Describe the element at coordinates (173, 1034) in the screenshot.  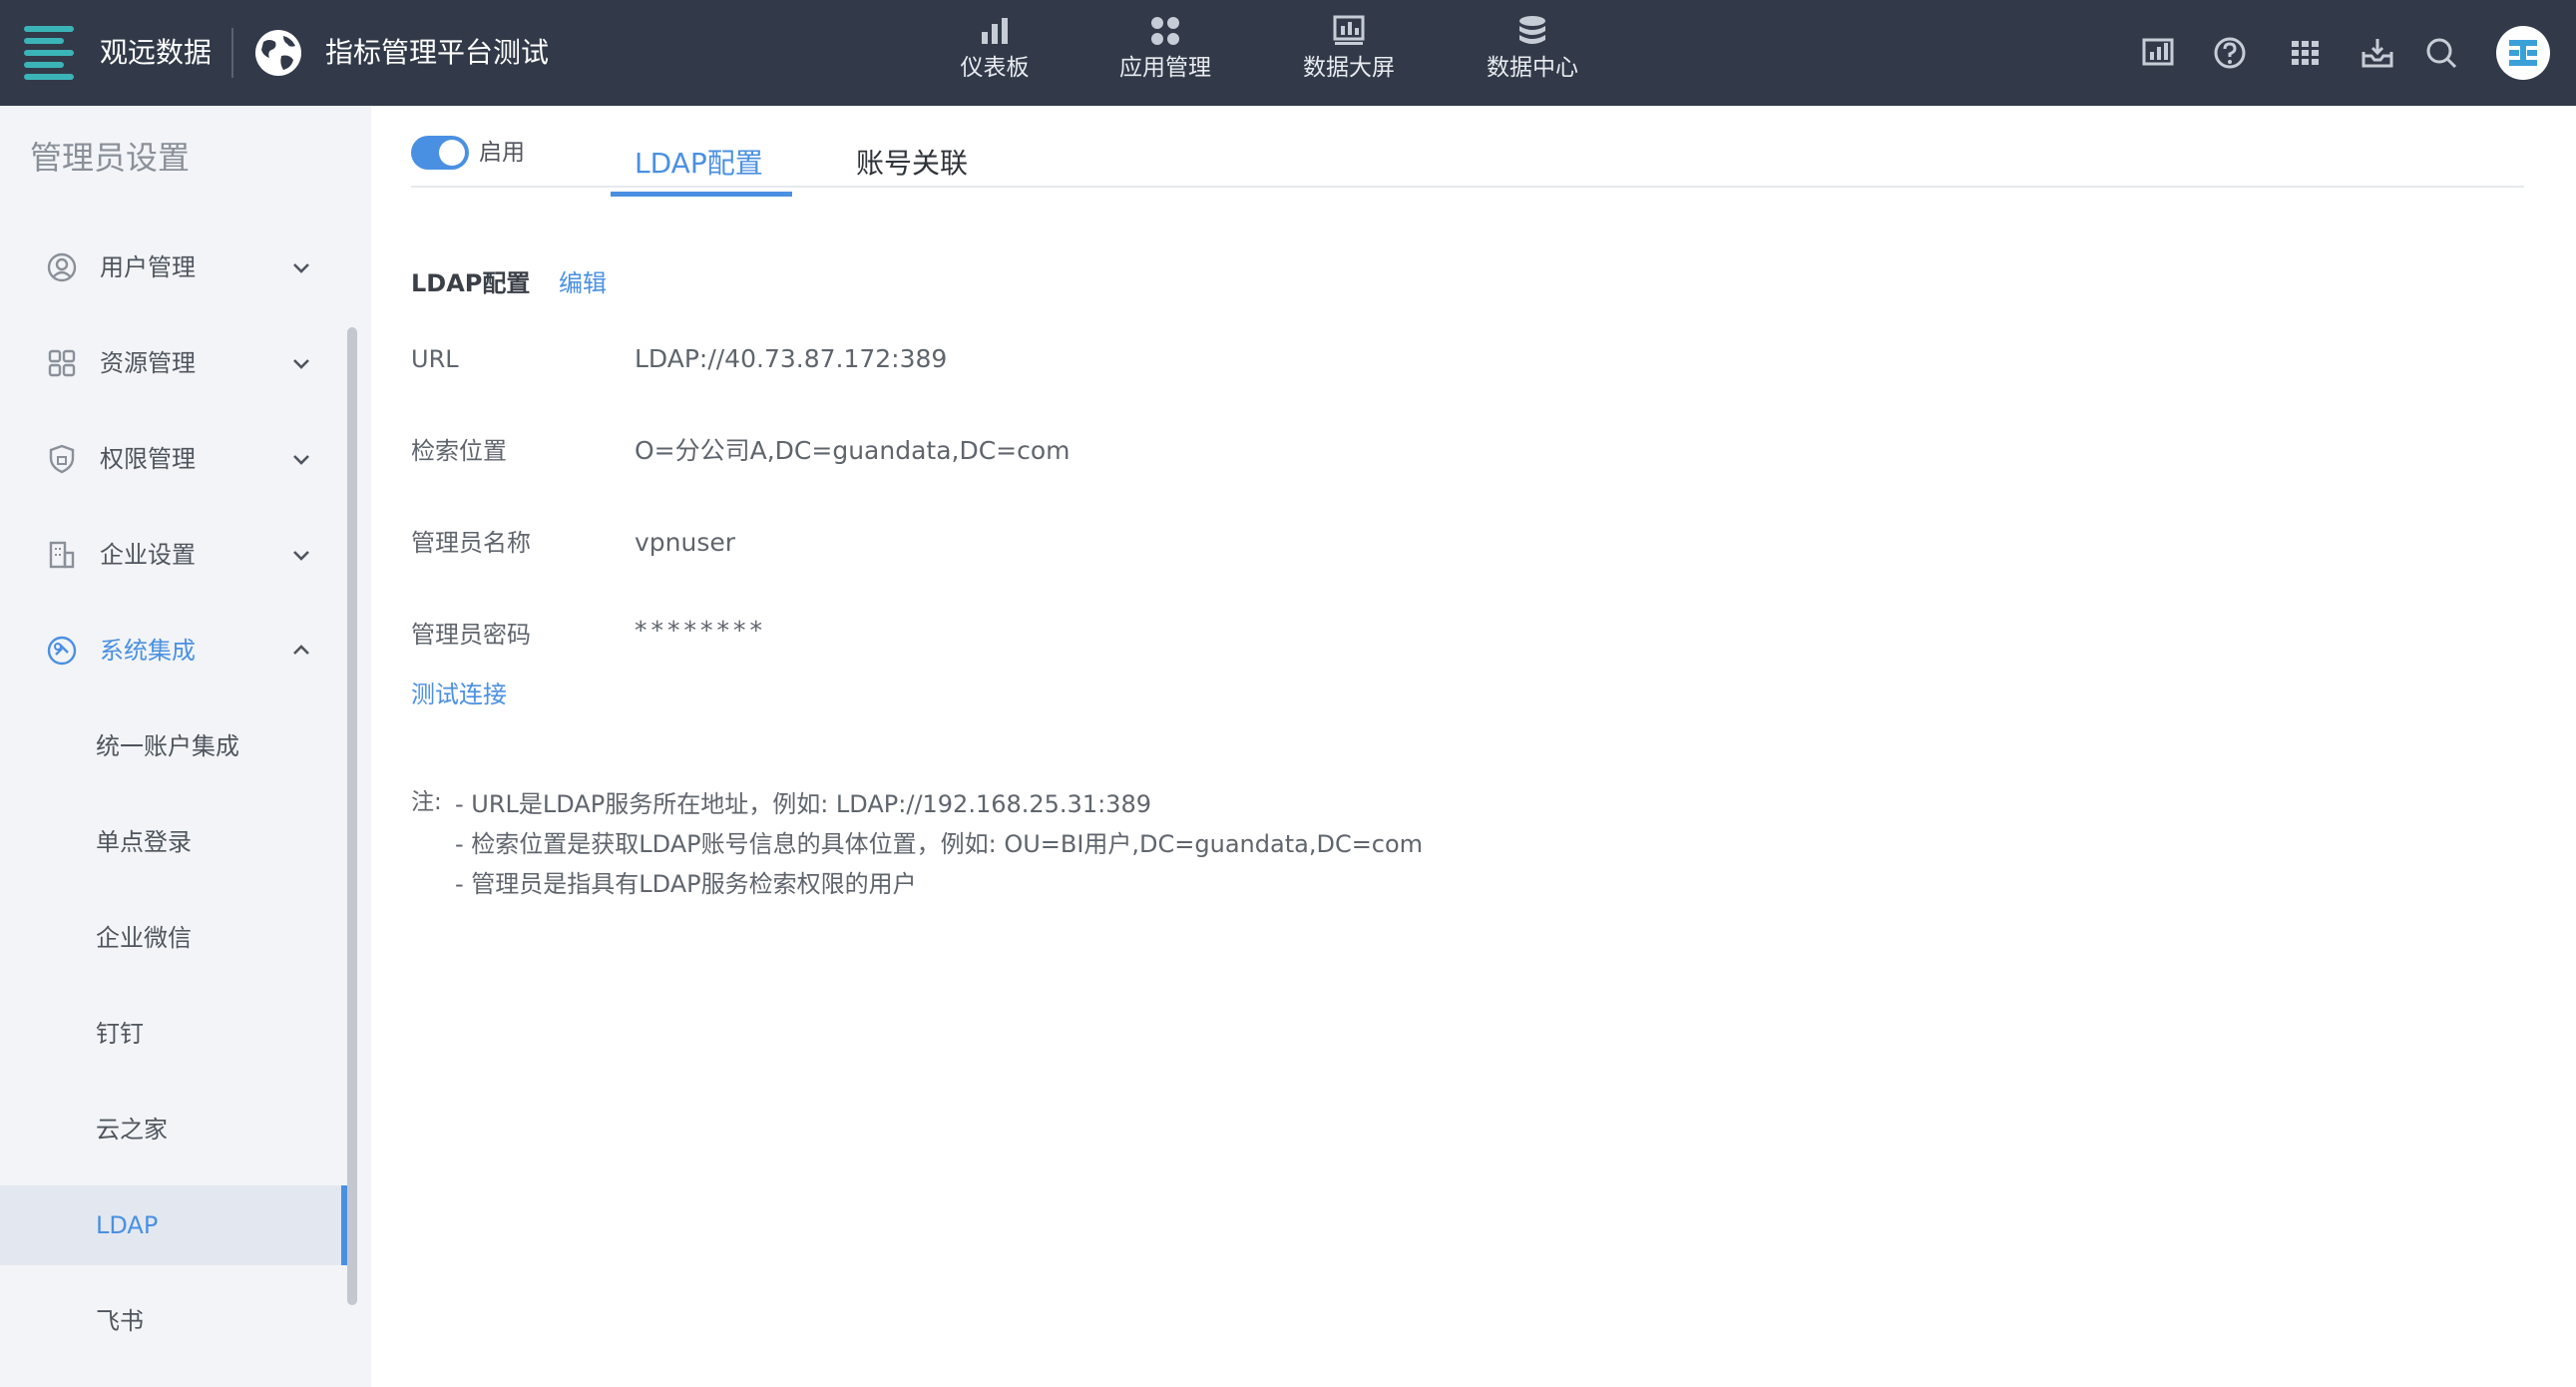
I see `sidebar-subitem-dingtalk: 钉钉` at that location.